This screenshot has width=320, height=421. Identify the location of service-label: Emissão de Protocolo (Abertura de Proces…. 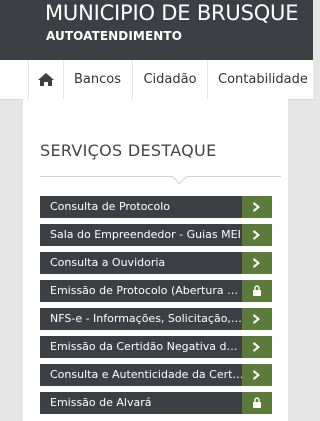
(147, 290).